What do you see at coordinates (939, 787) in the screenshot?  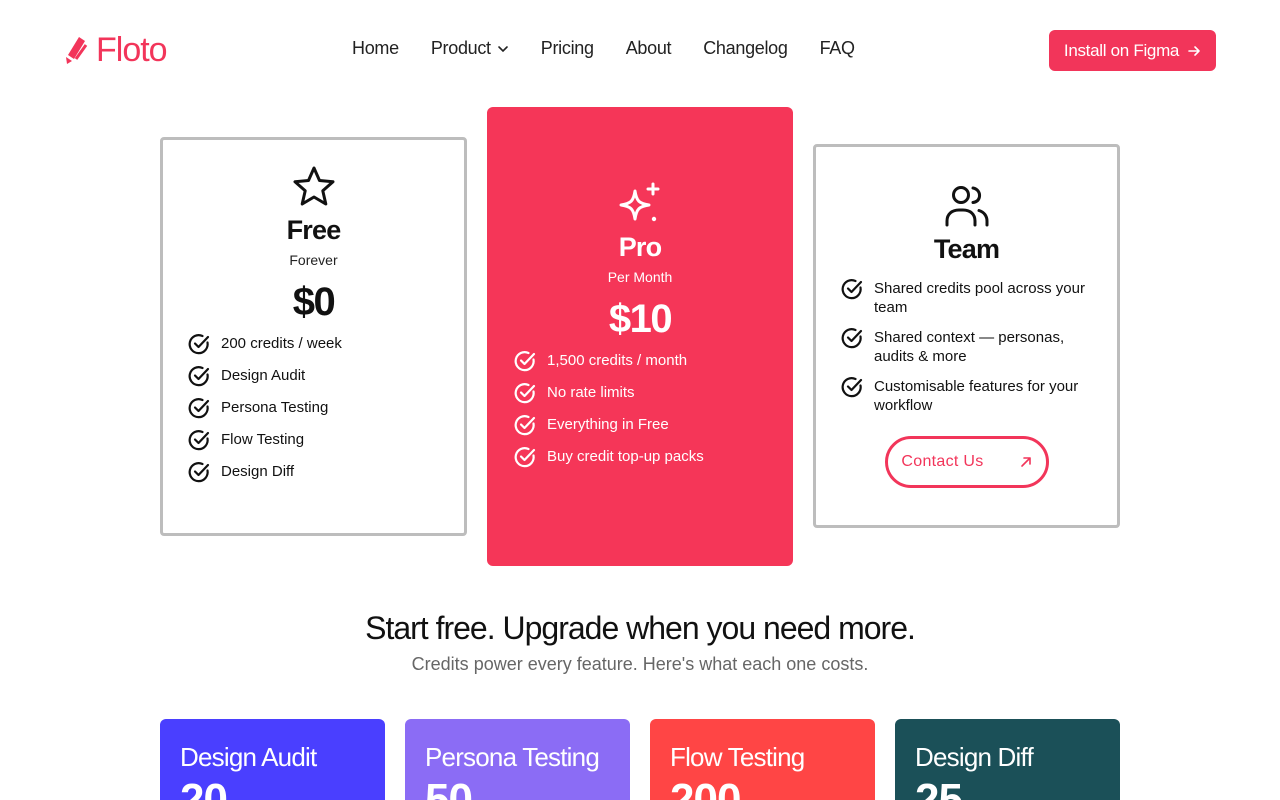 I see `tile-credit-value: 25` at bounding box center [939, 787].